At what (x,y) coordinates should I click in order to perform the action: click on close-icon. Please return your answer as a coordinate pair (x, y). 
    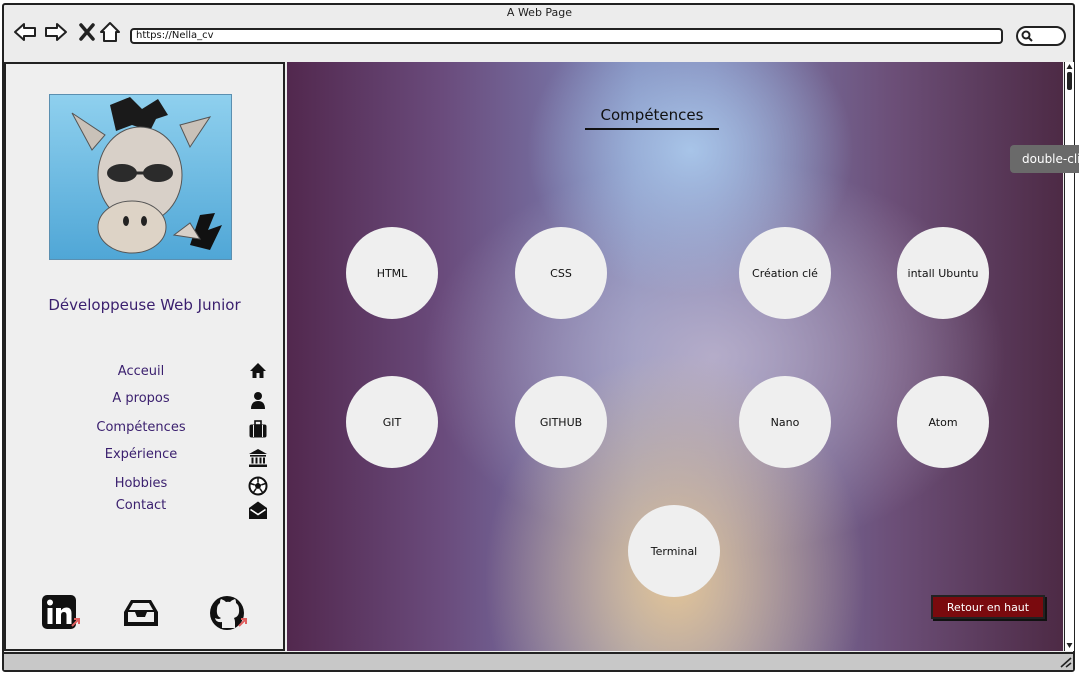
    Looking at the image, I should click on (87, 32).